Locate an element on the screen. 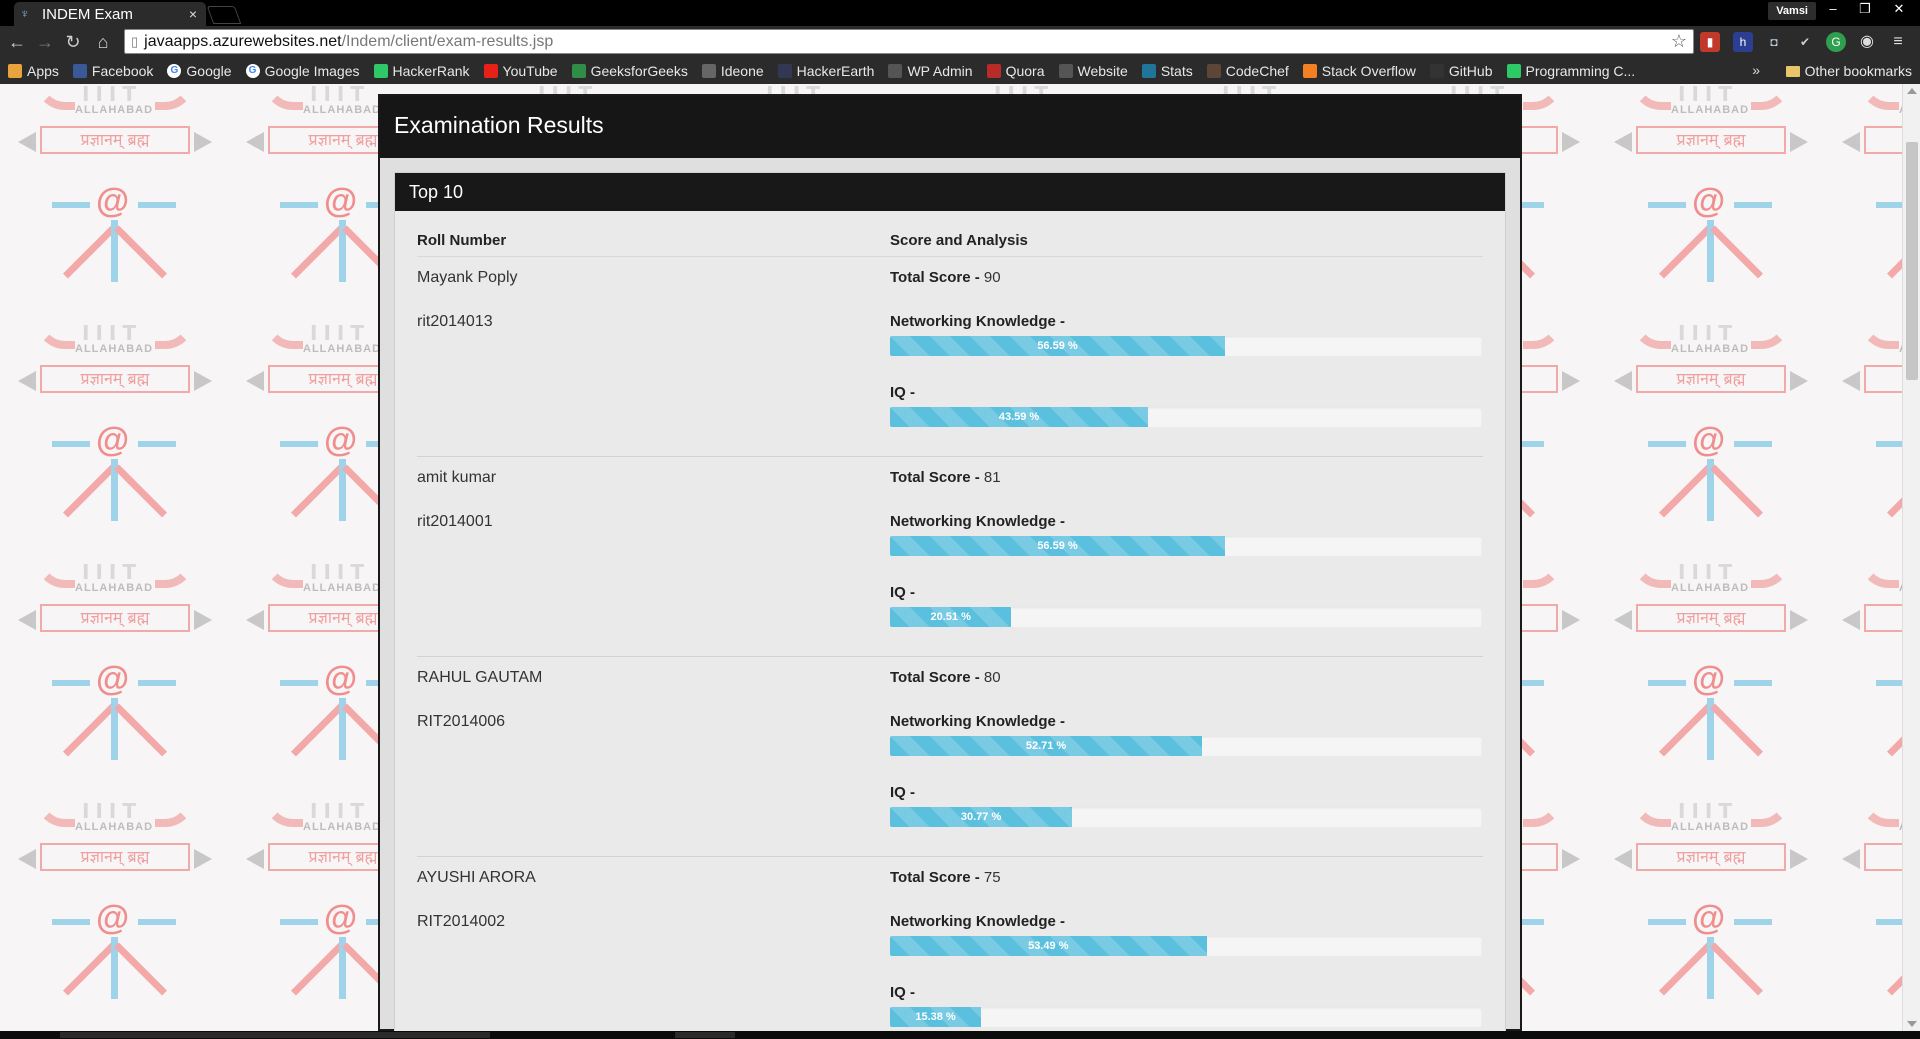 Image resolution: width=1920 pixels, height=1039 pixels. bookmark-label: GeeksforGeeks is located at coordinates (639, 71).